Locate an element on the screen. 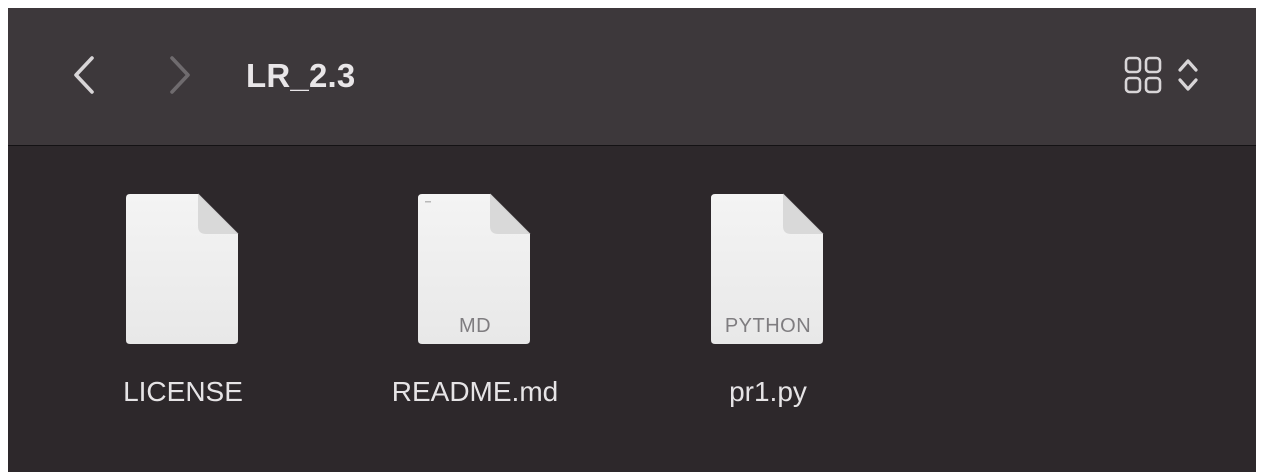  document-icon: MD is located at coordinates (475, 268).